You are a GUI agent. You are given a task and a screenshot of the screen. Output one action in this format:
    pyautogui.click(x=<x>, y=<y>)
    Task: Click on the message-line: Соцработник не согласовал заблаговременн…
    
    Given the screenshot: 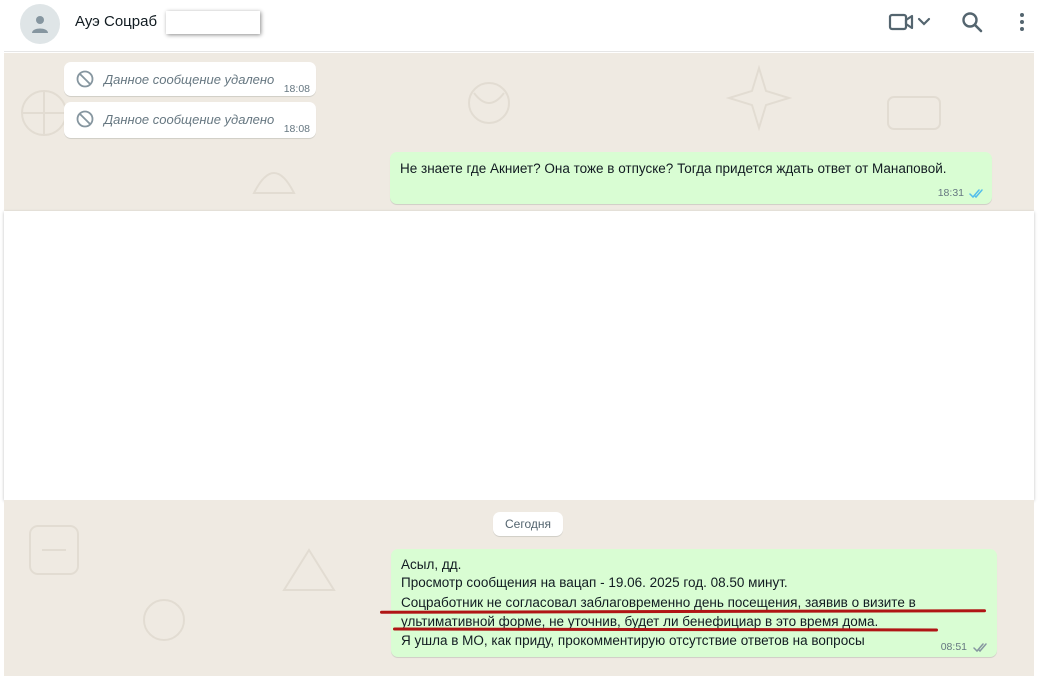 What is the action you would take?
    pyautogui.click(x=658, y=602)
    